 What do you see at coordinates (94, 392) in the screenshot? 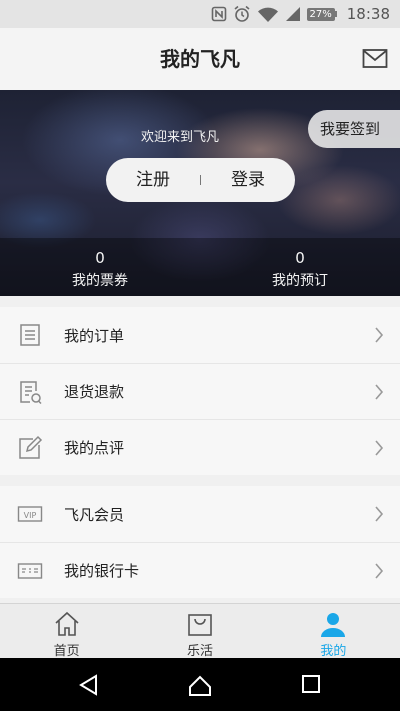
I see `menu-item-label: 退货退款` at bounding box center [94, 392].